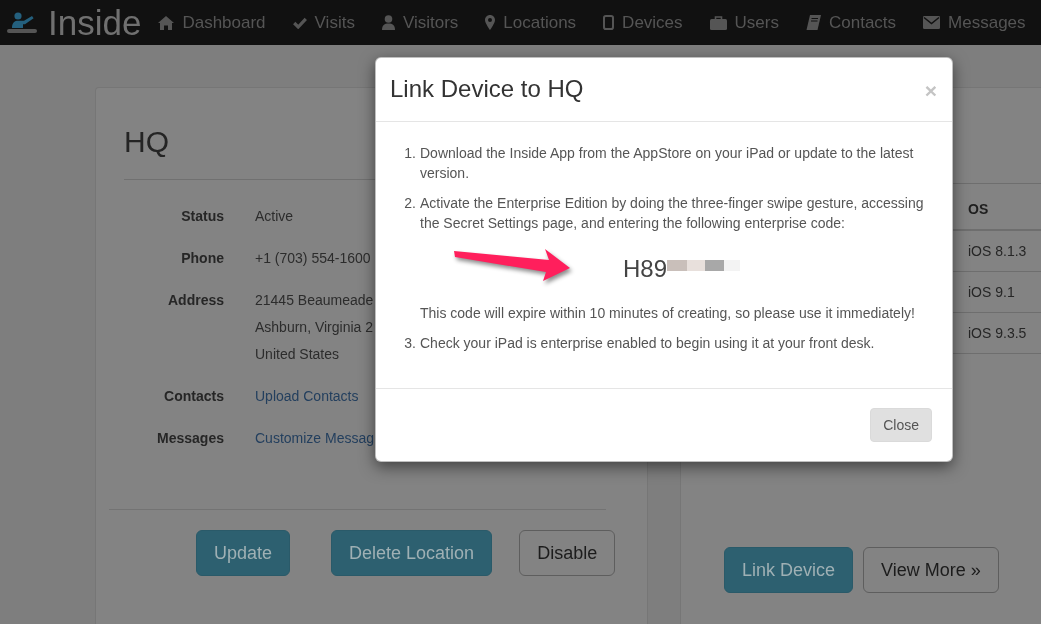 The width and height of the screenshot is (1041, 624). What do you see at coordinates (851, 22) in the screenshot?
I see `nav-link: Contacts` at bounding box center [851, 22].